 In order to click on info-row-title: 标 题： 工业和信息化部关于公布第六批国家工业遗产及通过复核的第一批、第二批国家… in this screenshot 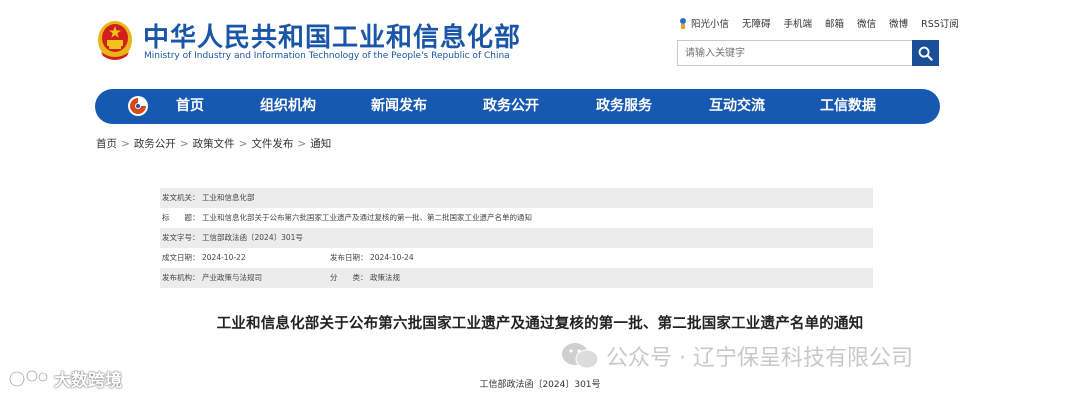, I will do `click(516, 218)`.